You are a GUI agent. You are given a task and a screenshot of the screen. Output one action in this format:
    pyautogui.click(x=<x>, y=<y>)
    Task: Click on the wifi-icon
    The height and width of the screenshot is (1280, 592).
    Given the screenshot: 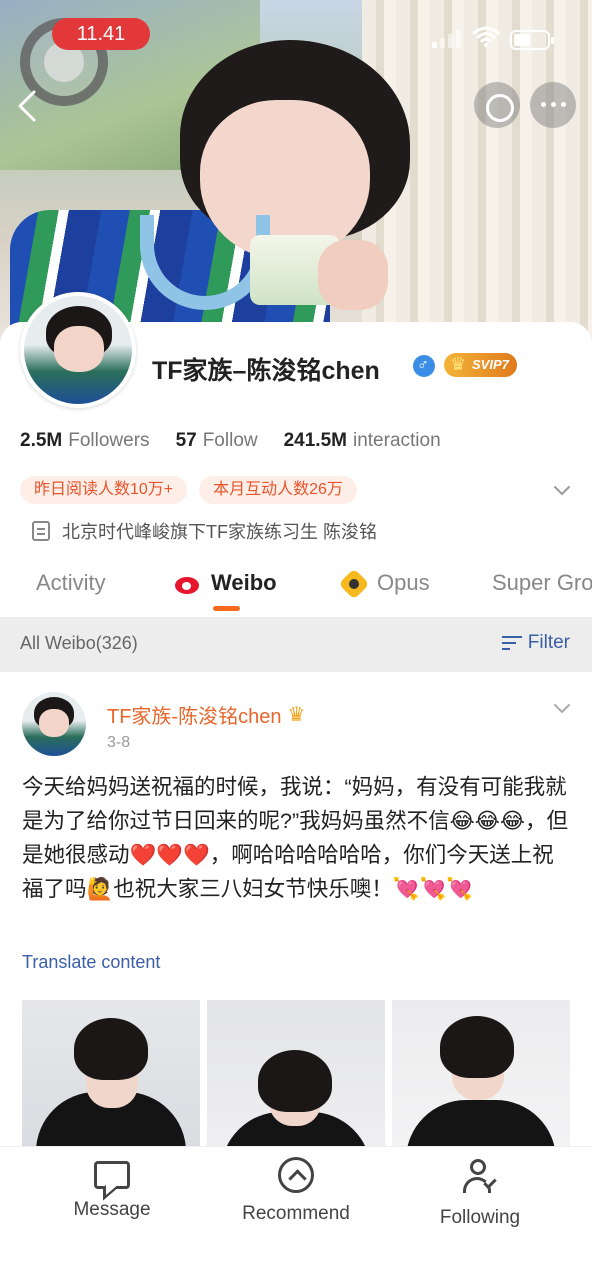 What is the action you would take?
    pyautogui.click(x=486, y=36)
    